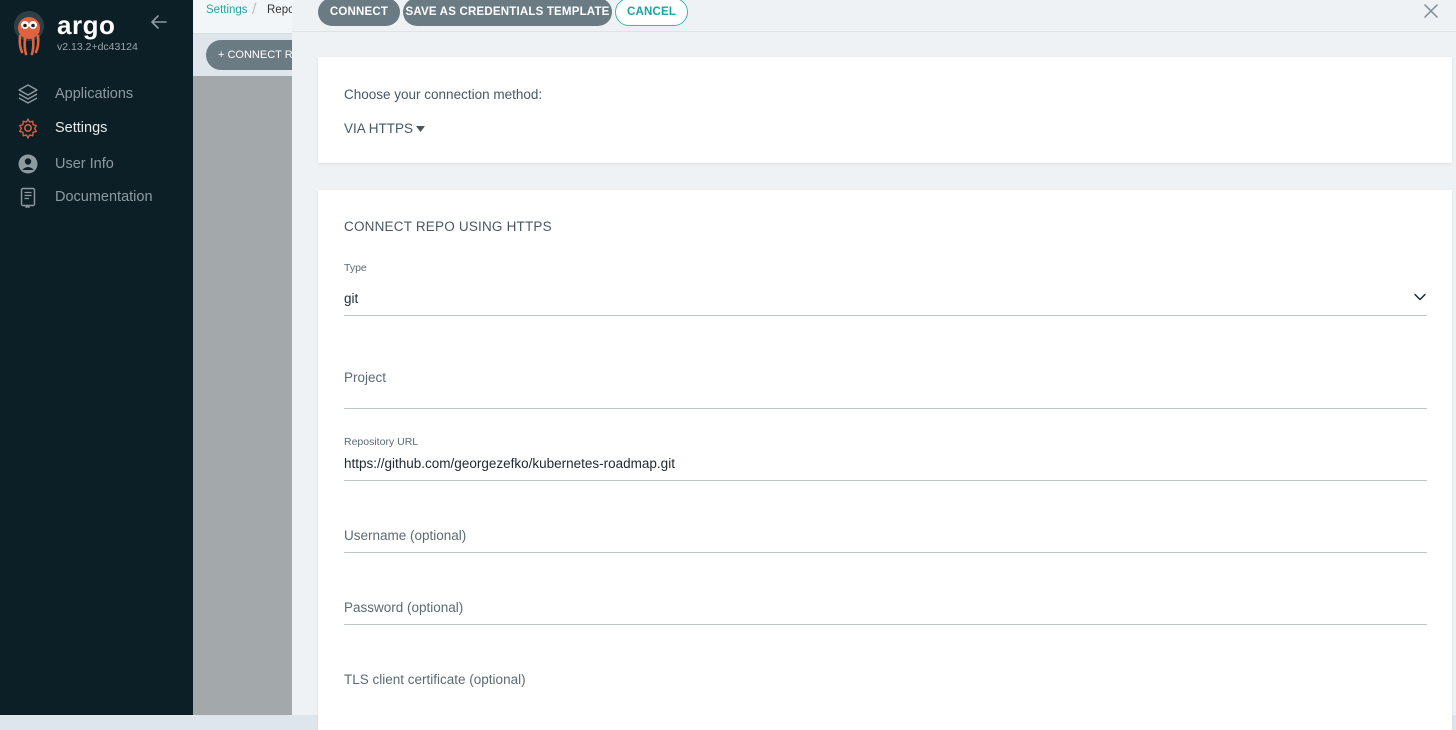  What do you see at coordinates (86, 25) in the screenshot?
I see `logo-text: argo` at bounding box center [86, 25].